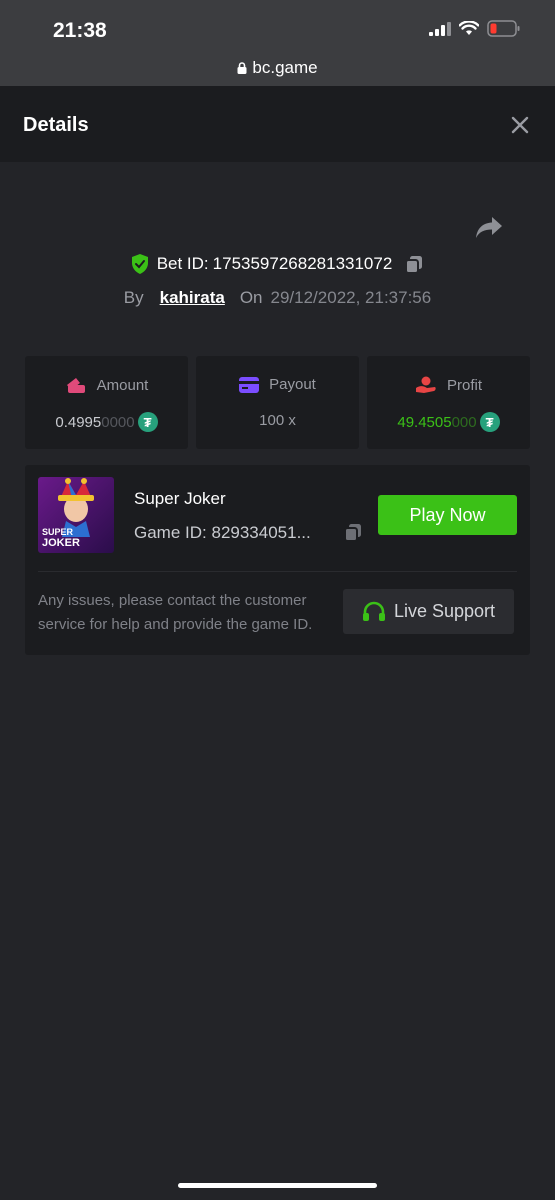  Describe the element at coordinates (489, 227) in the screenshot. I see `share-icon` at that location.